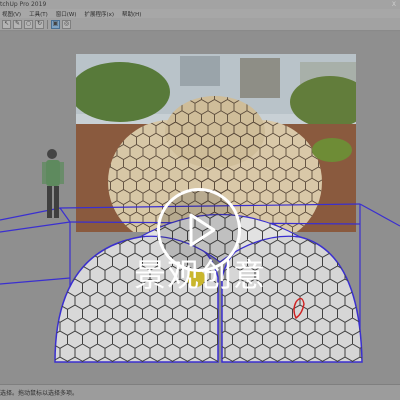 Image resolution: width=400 pixels, height=400 pixels. Describe the element at coordinates (28, 24) in the screenshot. I see `circle-icon: ○` at that location.